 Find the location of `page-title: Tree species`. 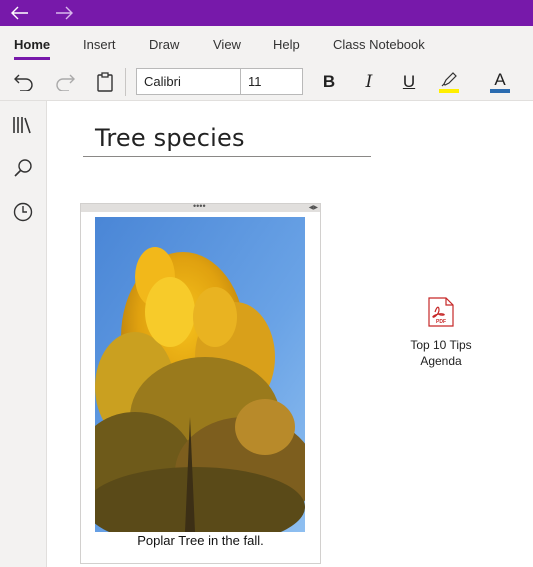

page-title: Tree species is located at coordinates (170, 138).